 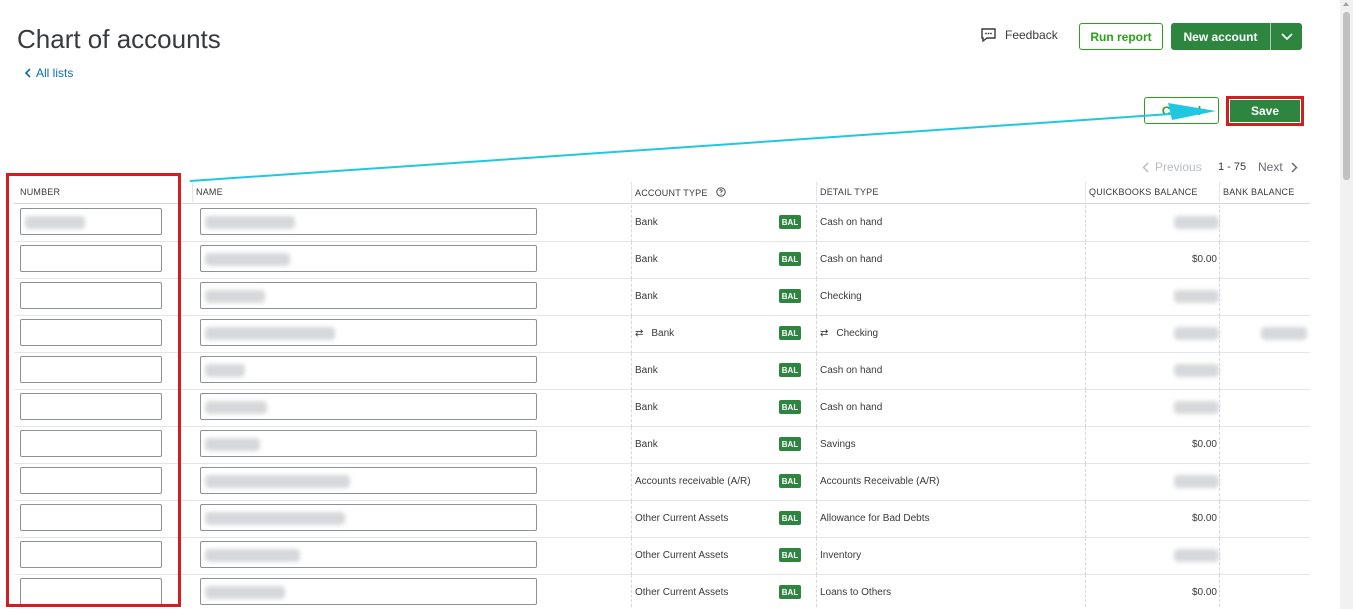 What do you see at coordinates (1019, 35) in the screenshot?
I see `feedback-button: Feedback` at bounding box center [1019, 35].